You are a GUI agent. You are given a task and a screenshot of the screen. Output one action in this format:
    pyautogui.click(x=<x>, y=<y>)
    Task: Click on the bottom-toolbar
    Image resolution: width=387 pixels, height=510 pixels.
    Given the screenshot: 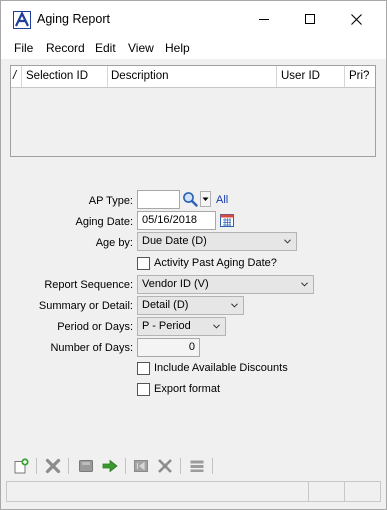 What is the action you would take?
    pyautogui.click(x=193, y=466)
    